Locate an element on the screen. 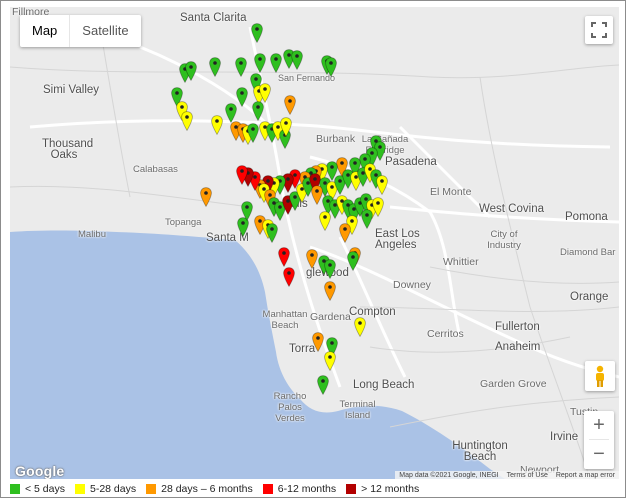 This screenshot has width=626, height=498. map-data-text: Map data ©2021 Google, INEGI is located at coordinates (449, 475).